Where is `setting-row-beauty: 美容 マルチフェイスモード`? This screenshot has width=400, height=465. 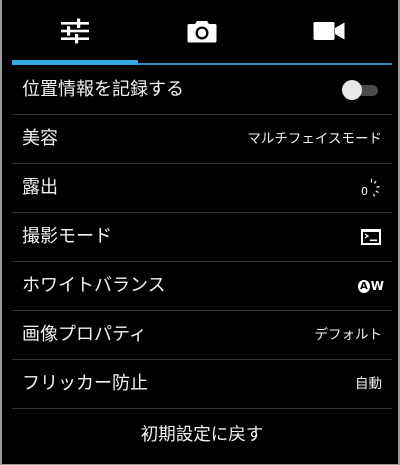 setting-row-beauty: 美容 マルチフェイスモード is located at coordinates (202, 139).